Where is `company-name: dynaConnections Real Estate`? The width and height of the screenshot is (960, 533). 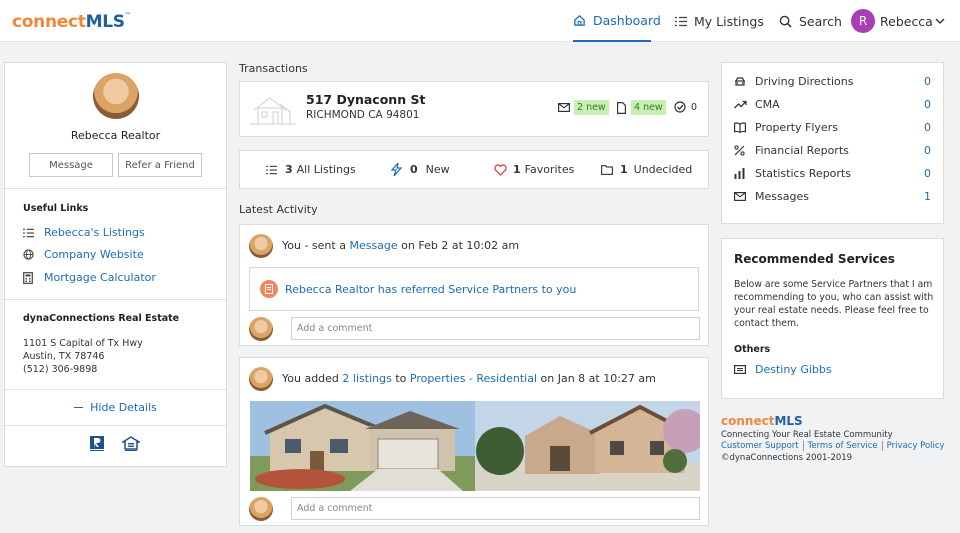 company-name: dynaConnections Real Estate is located at coordinates (101, 318).